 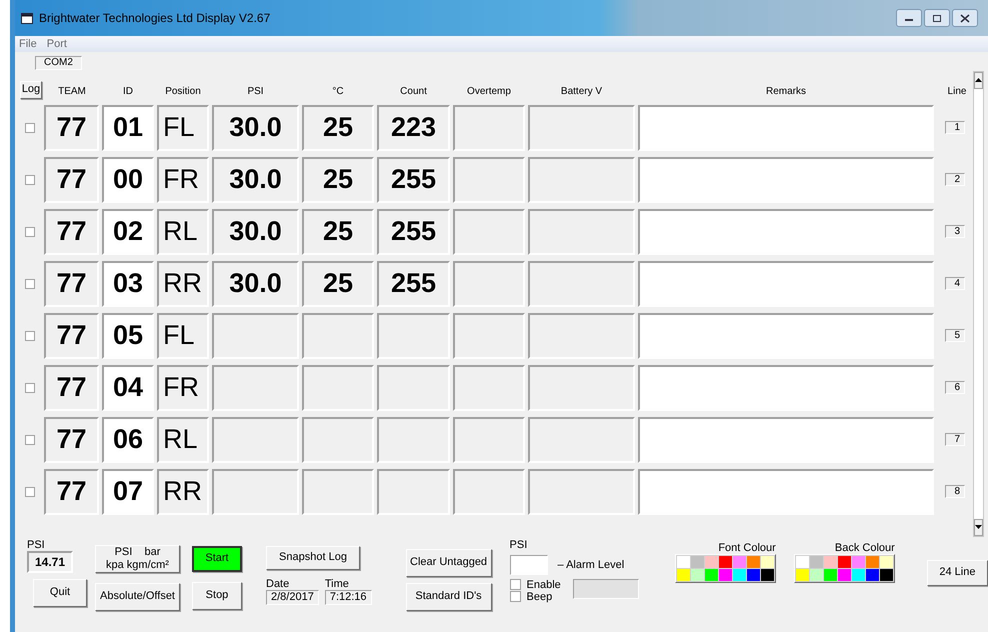 I want to click on id-field: 03, so click(x=128, y=283).